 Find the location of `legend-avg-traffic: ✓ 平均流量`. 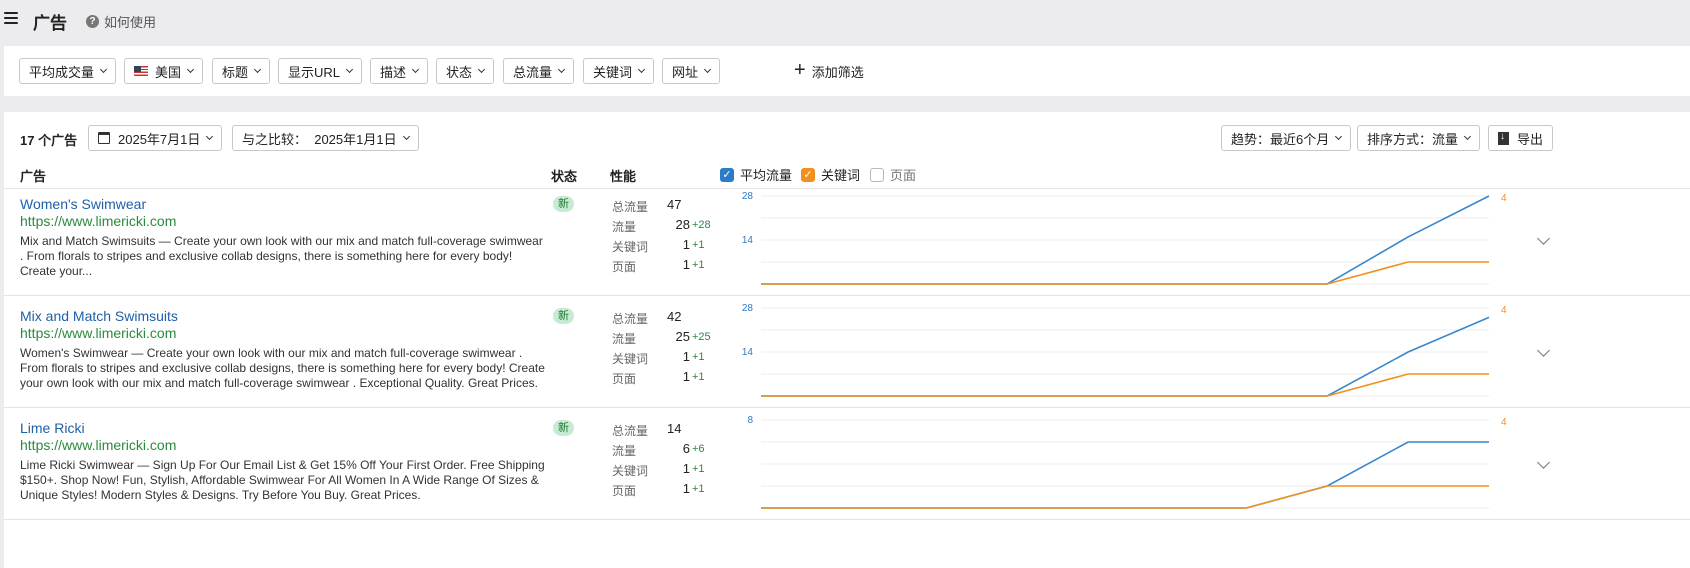

legend-avg-traffic: ✓ 平均流量 is located at coordinates (756, 174).